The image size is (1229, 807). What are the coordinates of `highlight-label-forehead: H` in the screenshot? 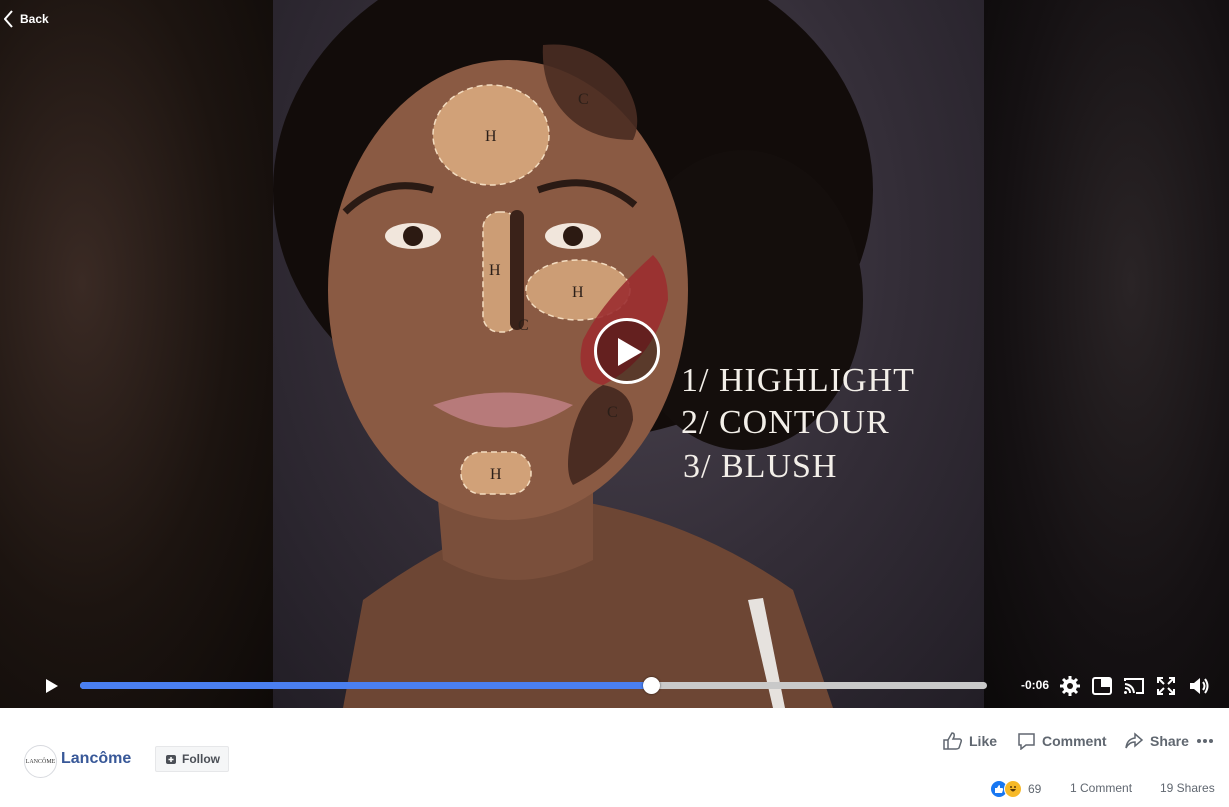 It's located at (491, 136).